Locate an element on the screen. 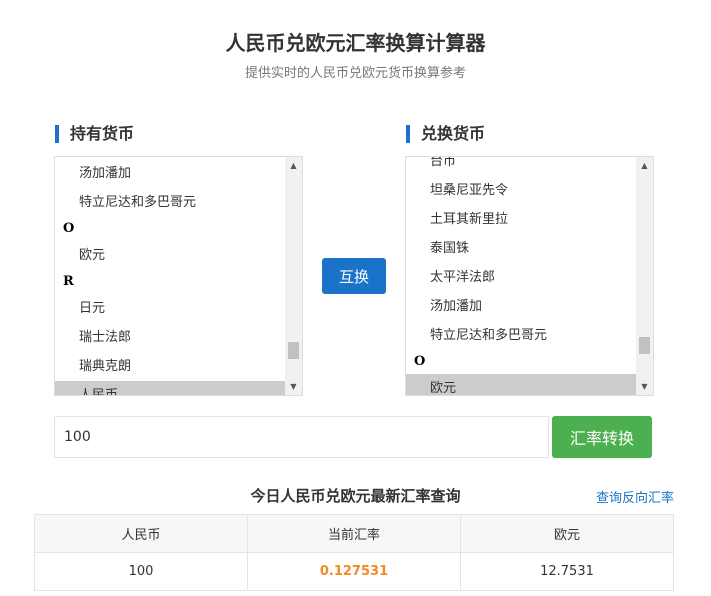 The image size is (711, 596). column-header: 当前汇率 is located at coordinates (354, 533).